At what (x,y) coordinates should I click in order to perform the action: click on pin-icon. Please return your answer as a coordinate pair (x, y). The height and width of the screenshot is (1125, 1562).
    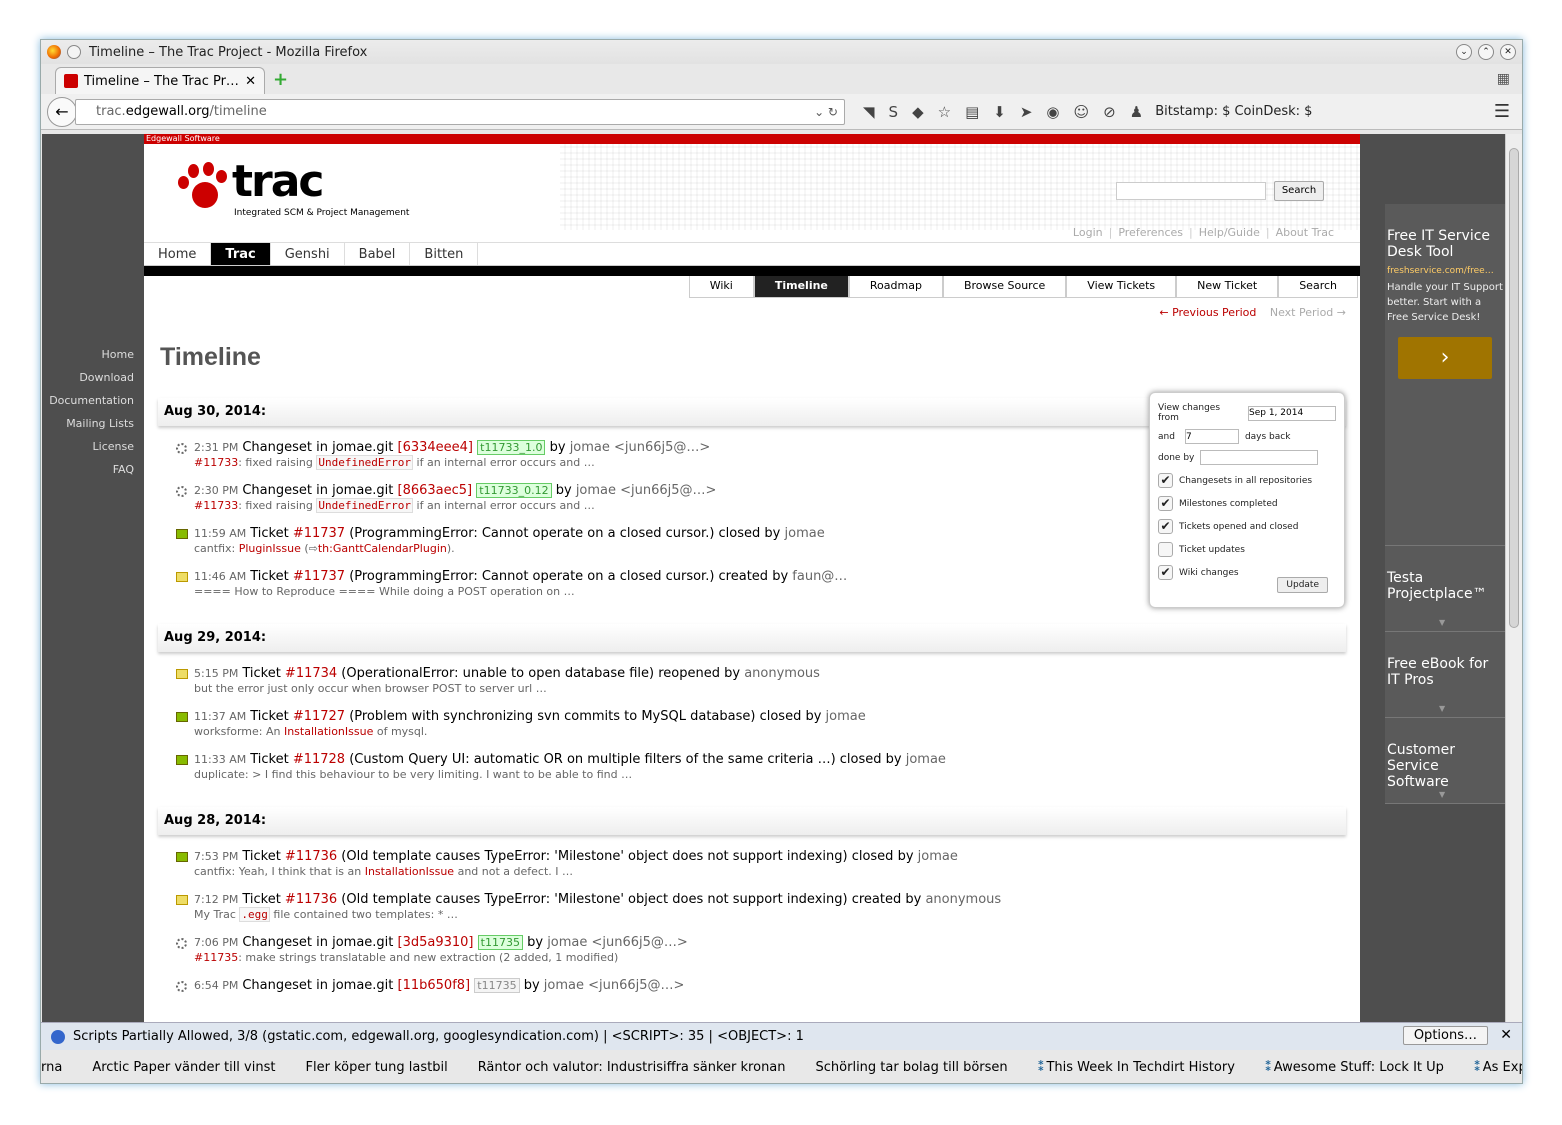
    Looking at the image, I should click on (74, 52).